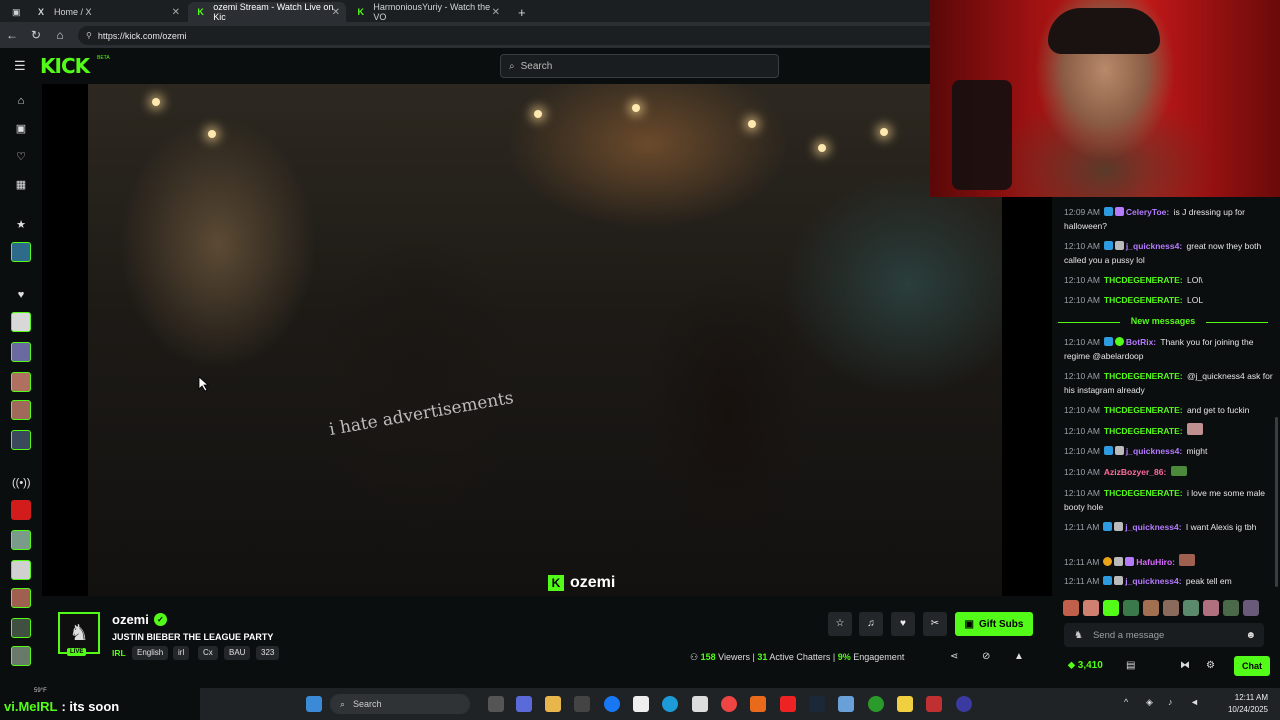 The height and width of the screenshot is (720, 1280). I want to click on gift-subs-button: ▣ Gift Subs, so click(994, 624).